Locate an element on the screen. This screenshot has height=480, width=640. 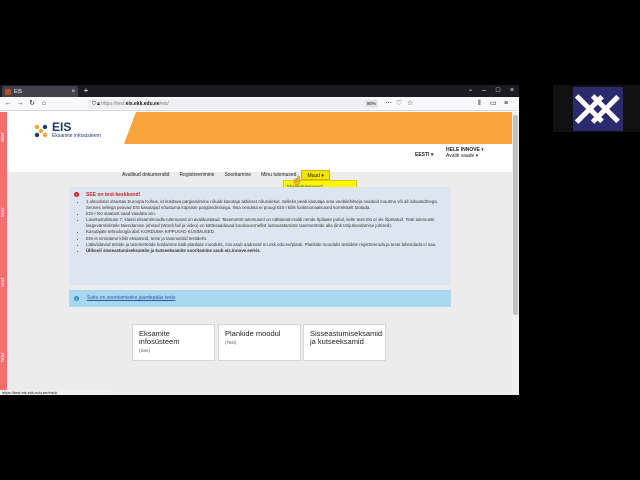
menu-item-other: Muud ▾ is located at coordinates (315, 175).